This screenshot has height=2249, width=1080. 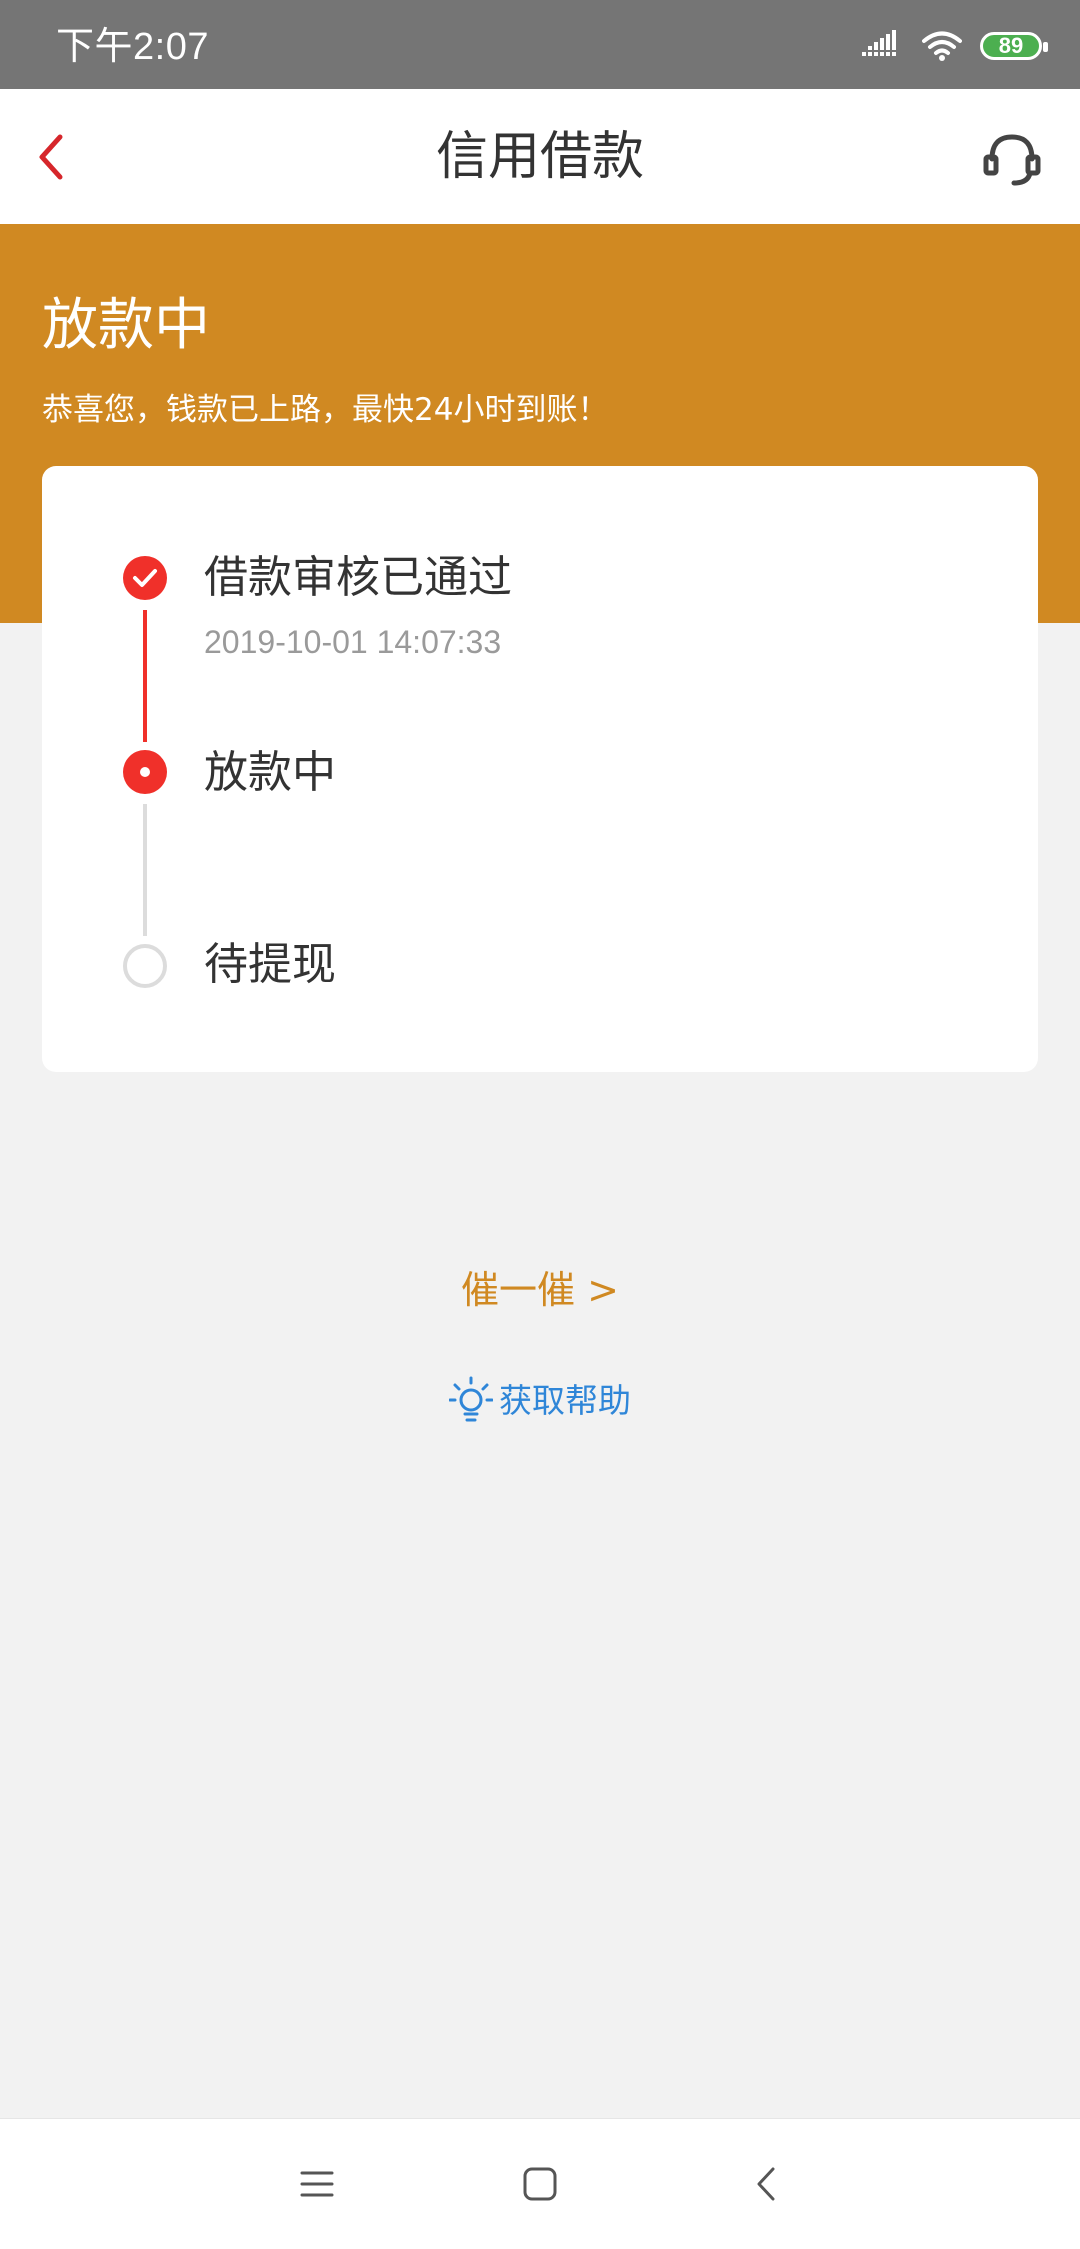 What do you see at coordinates (565, 1400) in the screenshot?
I see `get-help-label: 获取帮助` at bounding box center [565, 1400].